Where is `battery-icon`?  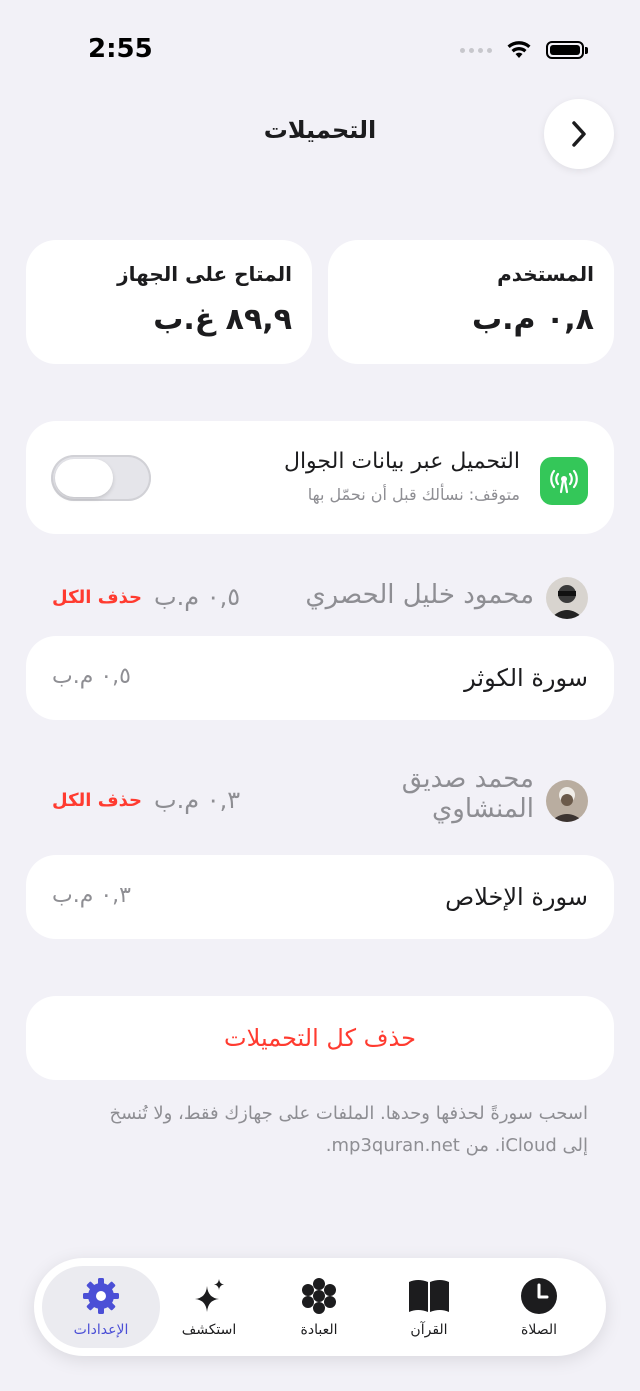 battery-icon is located at coordinates (567, 50).